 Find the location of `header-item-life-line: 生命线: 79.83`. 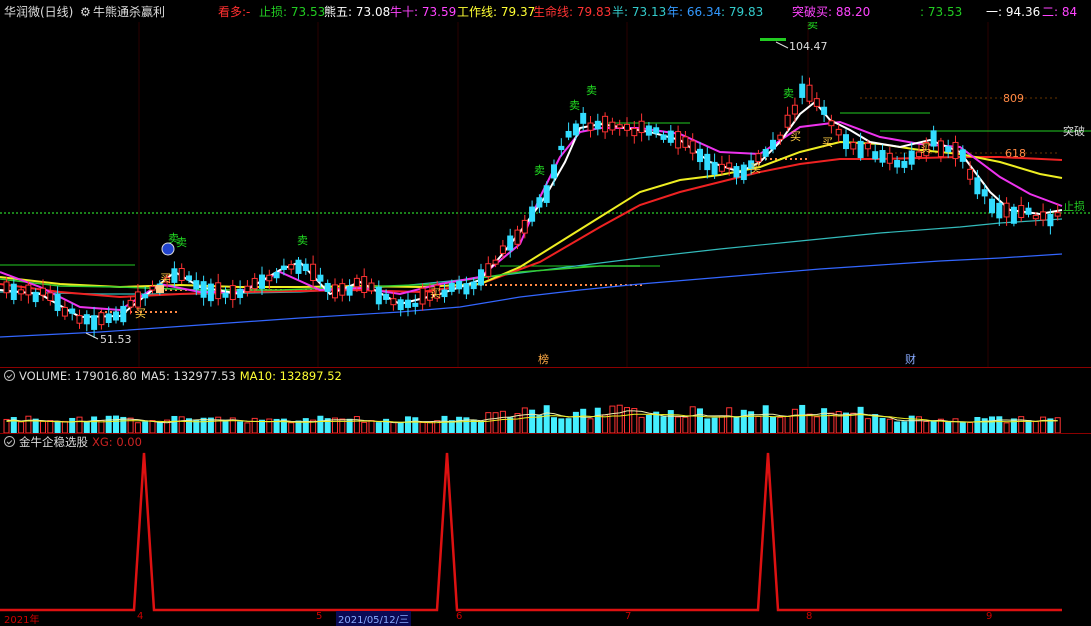

header-item-life-line: 生命线: 79.83 is located at coordinates (572, 12).